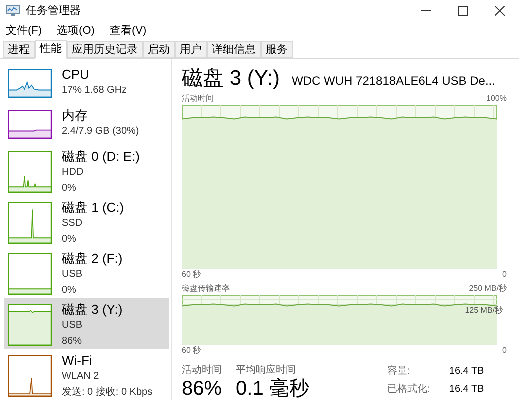 This screenshot has width=519, height=400. Describe the element at coordinates (399, 371) in the screenshot. I see `property-label: 容量:` at that location.